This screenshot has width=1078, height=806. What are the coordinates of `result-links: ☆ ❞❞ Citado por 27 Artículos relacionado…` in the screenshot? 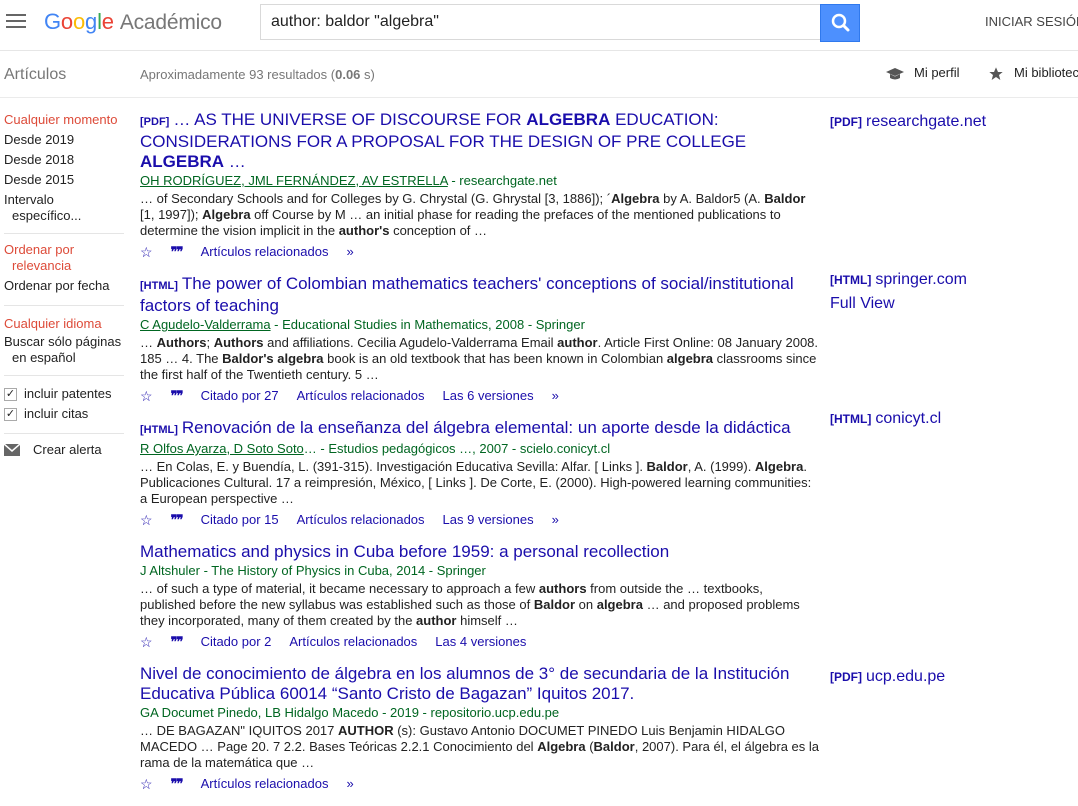 It's located at (480, 396).